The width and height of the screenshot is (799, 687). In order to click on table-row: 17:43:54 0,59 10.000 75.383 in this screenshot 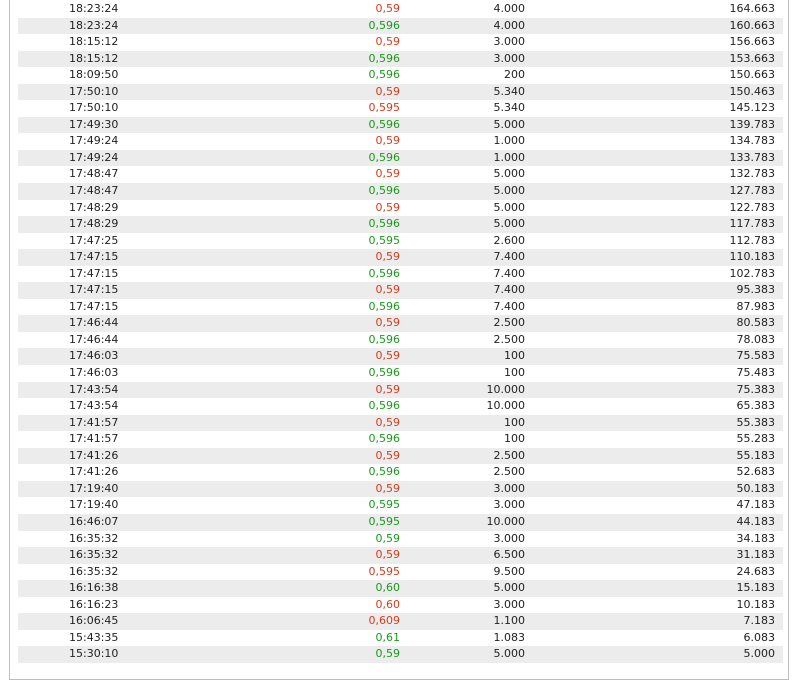, I will do `click(400, 390)`.